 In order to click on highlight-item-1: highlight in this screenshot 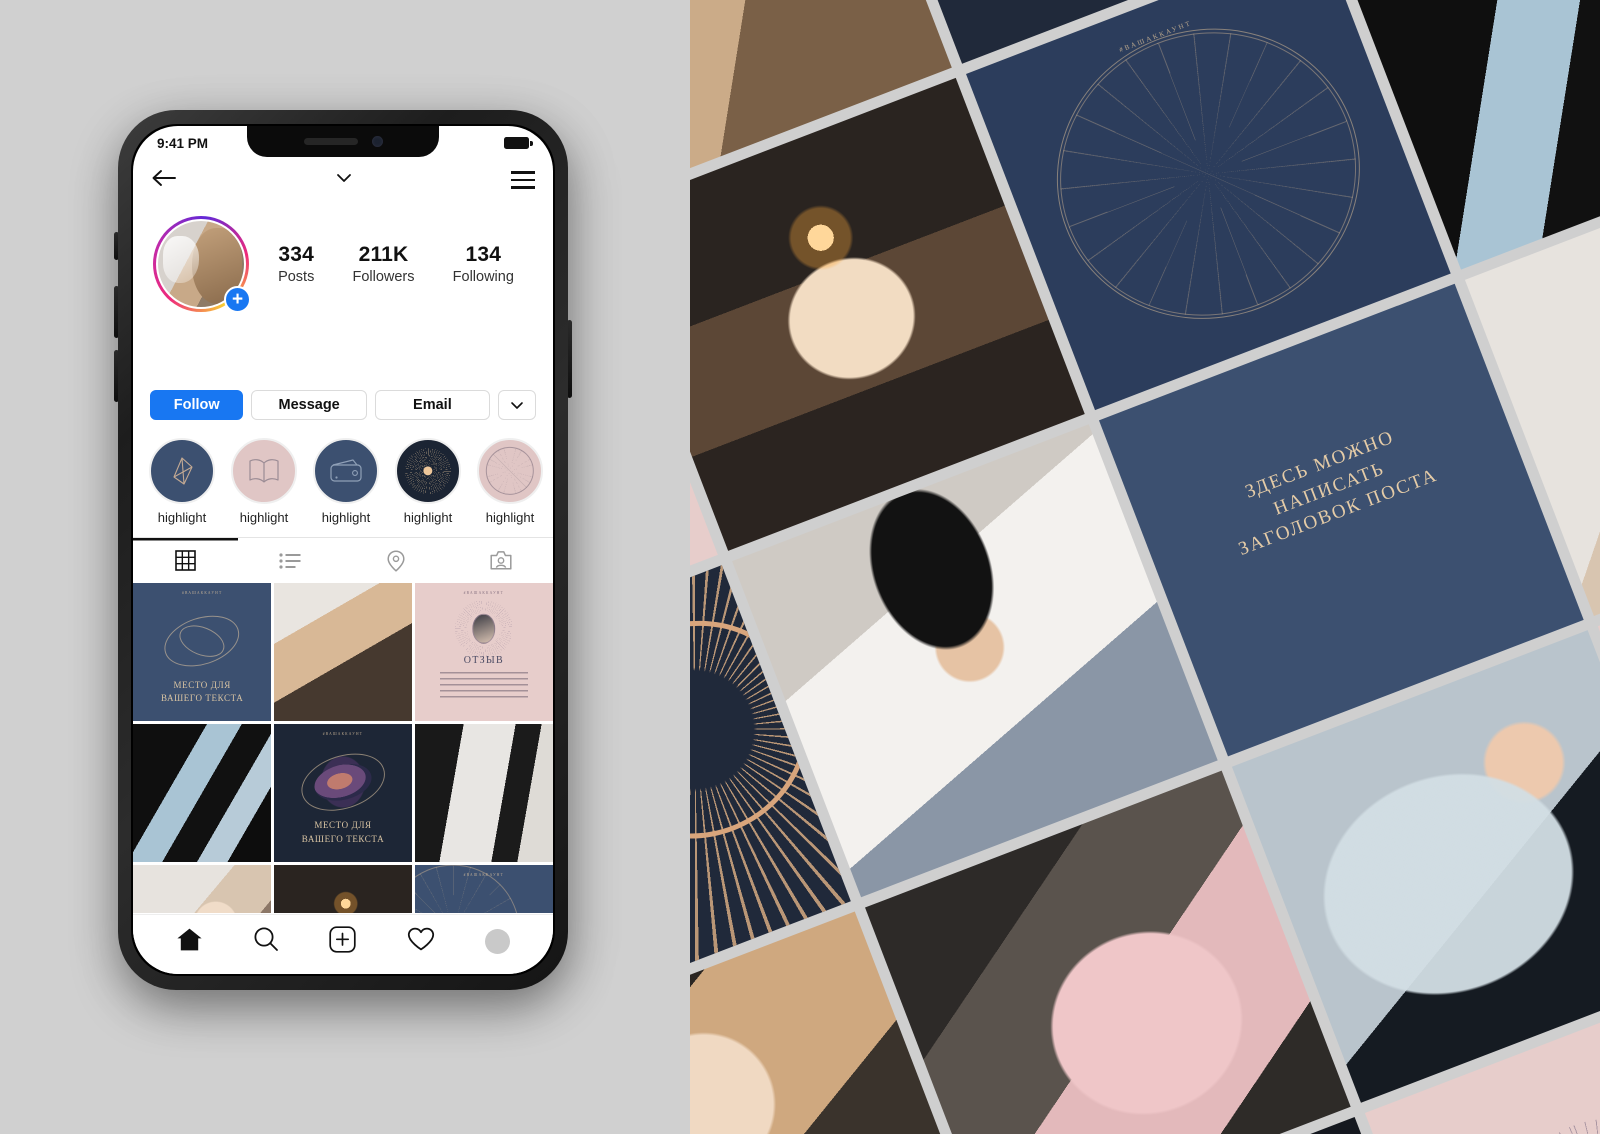, I will do `click(182, 481)`.